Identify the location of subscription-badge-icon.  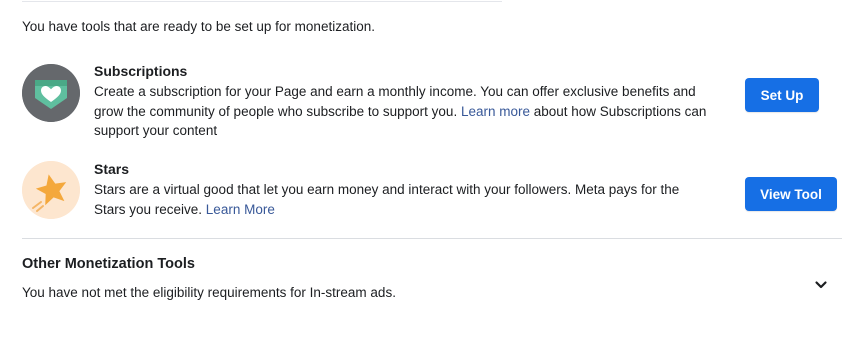
(51, 93).